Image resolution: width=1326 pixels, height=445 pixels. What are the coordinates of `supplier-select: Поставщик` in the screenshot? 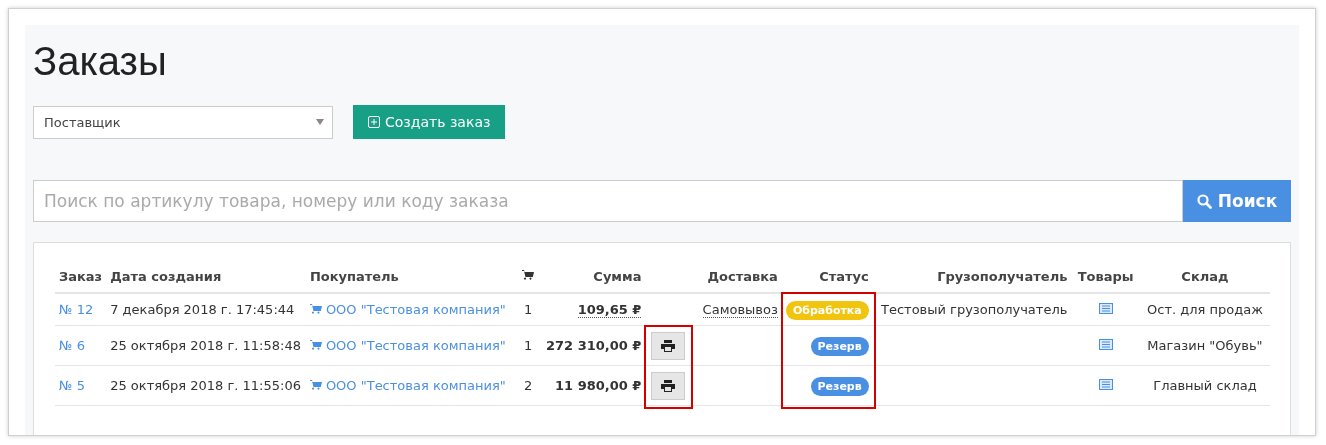 It's located at (183, 122).